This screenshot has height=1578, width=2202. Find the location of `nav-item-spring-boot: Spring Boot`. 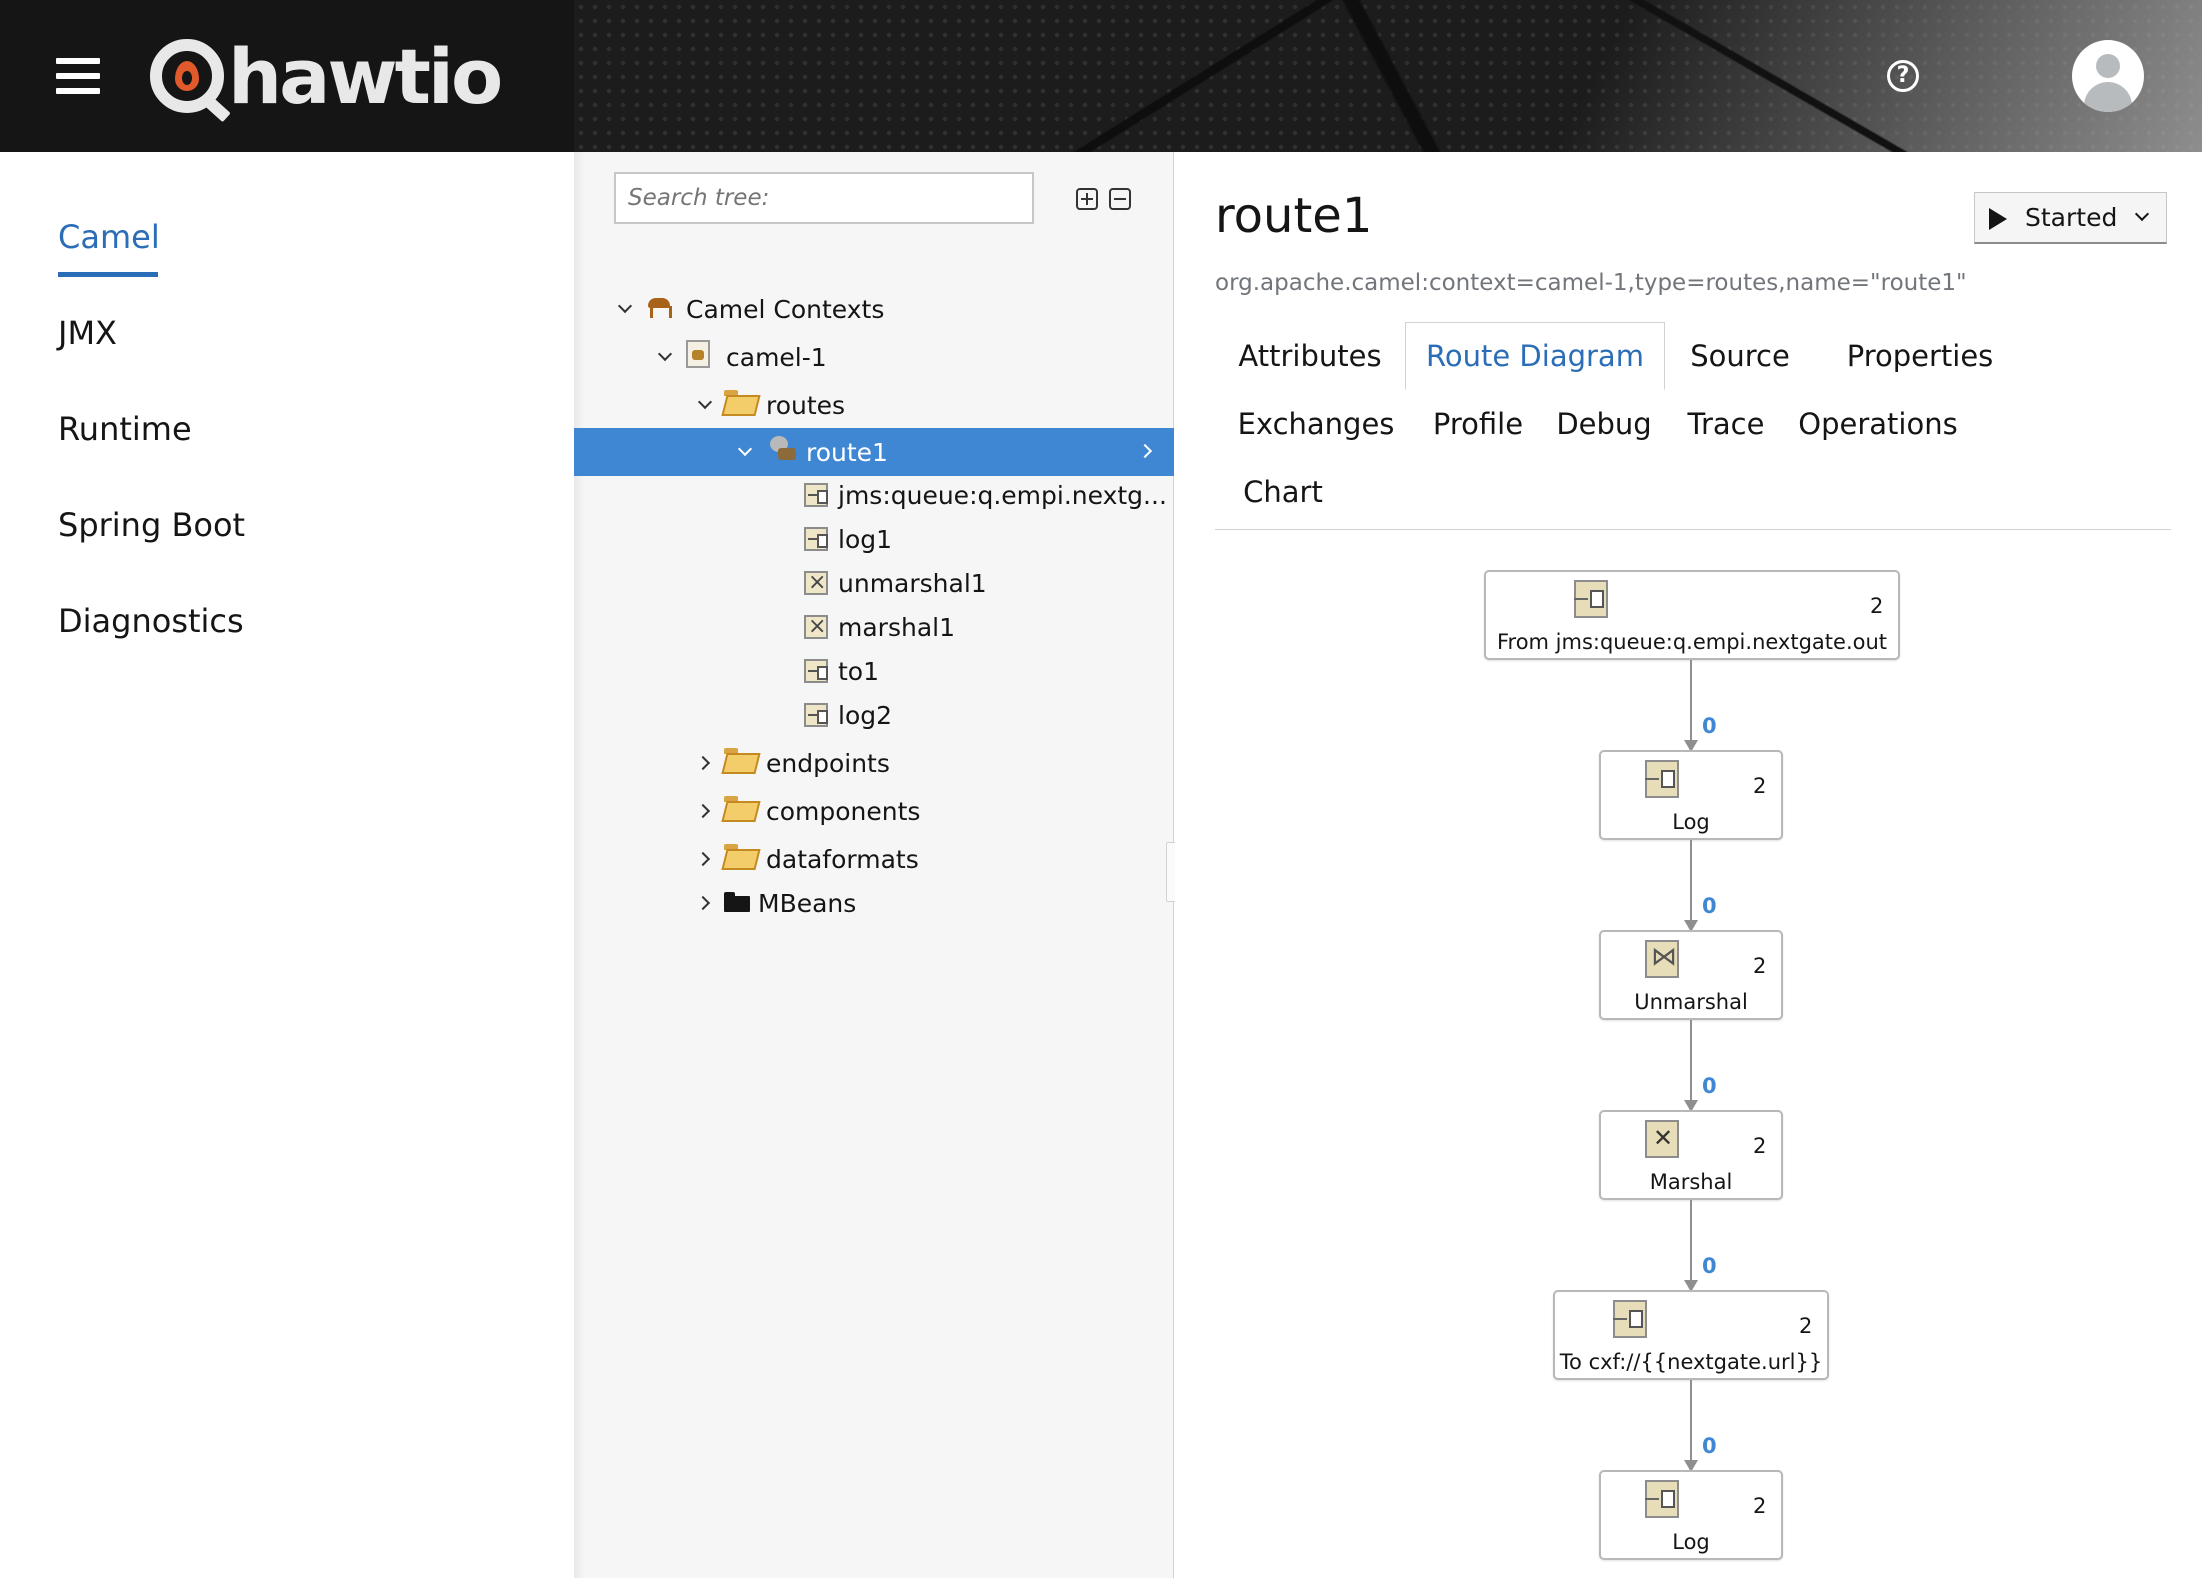

nav-item-spring-boot: Spring Boot is located at coordinates (151, 525).